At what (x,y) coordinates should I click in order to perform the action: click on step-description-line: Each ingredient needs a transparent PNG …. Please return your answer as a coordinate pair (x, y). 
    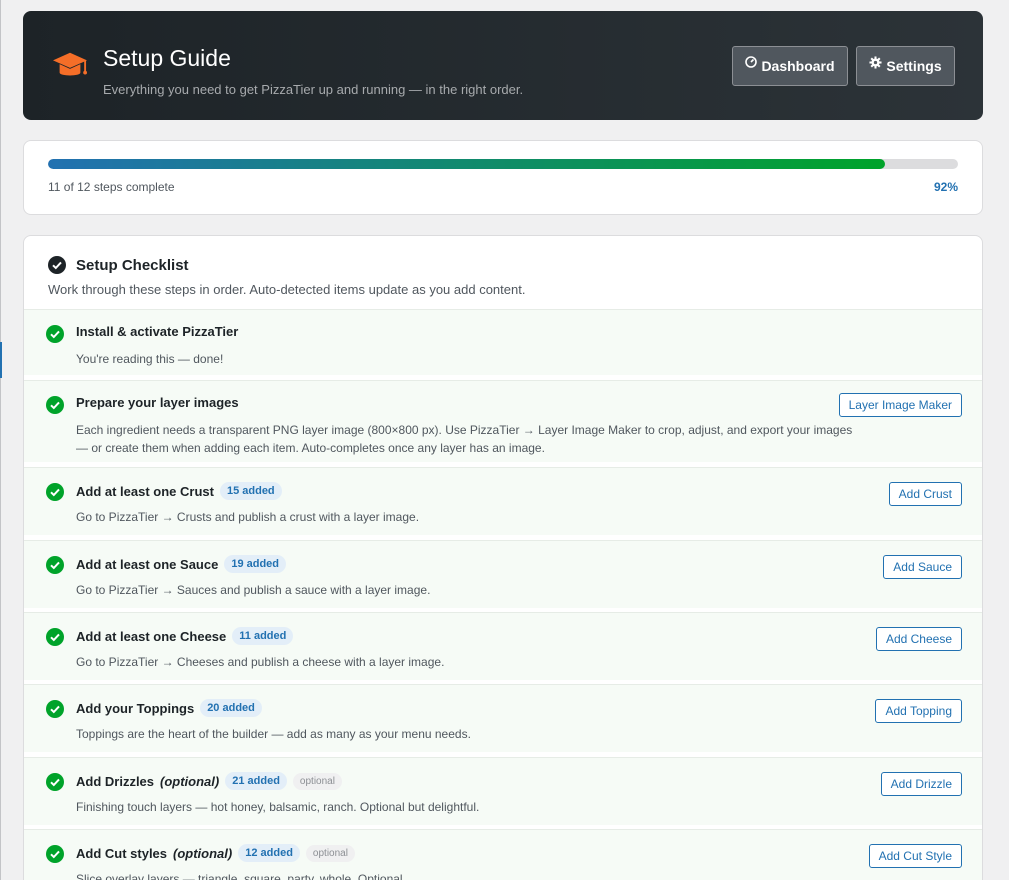
    Looking at the image, I should click on (464, 430).